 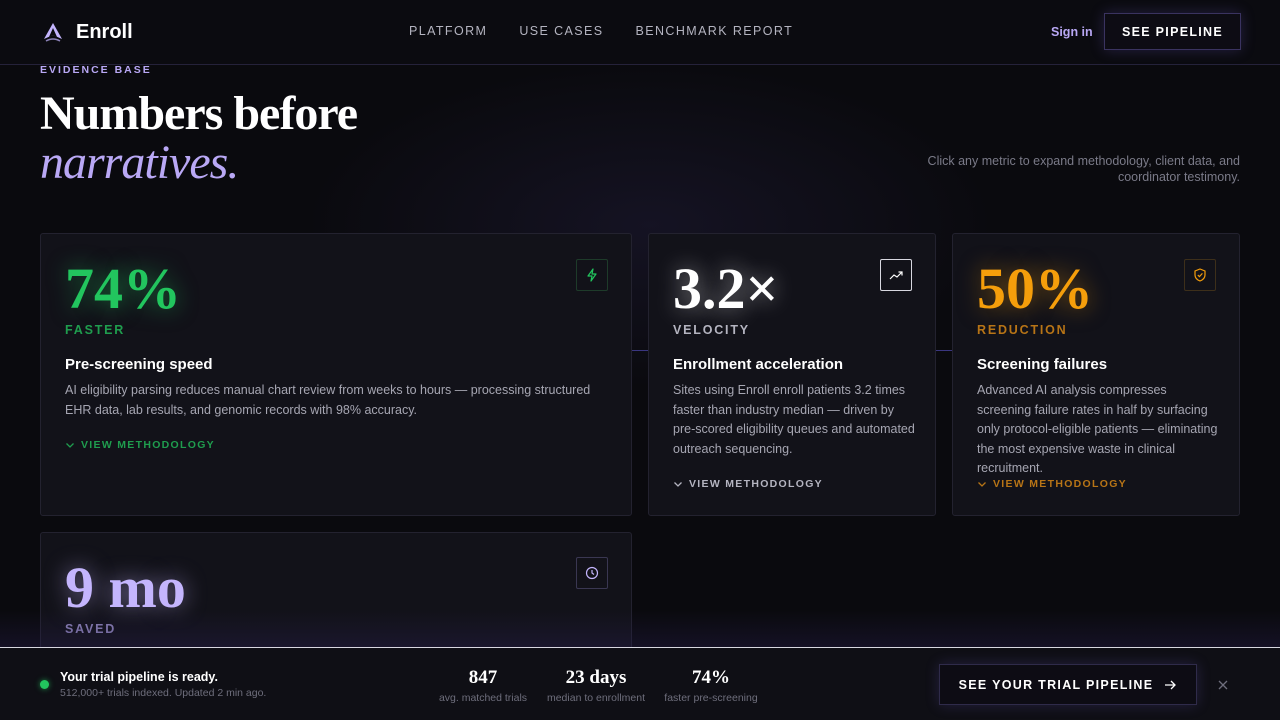 I want to click on sign-in-link: Sign in, so click(x=1072, y=32).